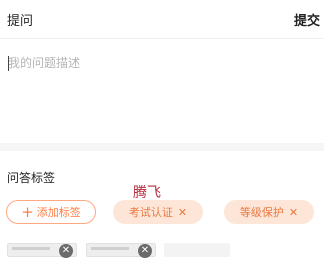 Image resolution: width=324 pixels, height=258 pixels. What do you see at coordinates (307, 19) in the screenshot?
I see `submit-button: 提交` at bounding box center [307, 19].